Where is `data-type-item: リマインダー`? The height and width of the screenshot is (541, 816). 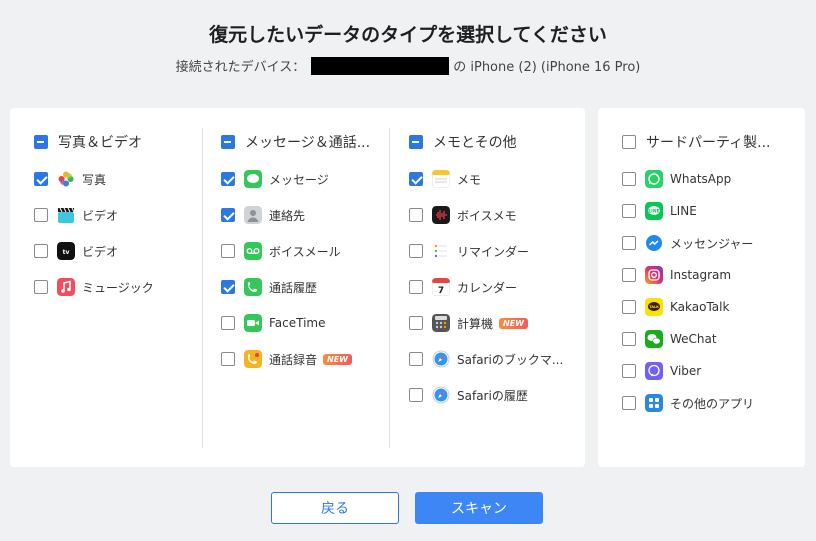
data-type-item: リマインダー is located at coordinates (469, 251).